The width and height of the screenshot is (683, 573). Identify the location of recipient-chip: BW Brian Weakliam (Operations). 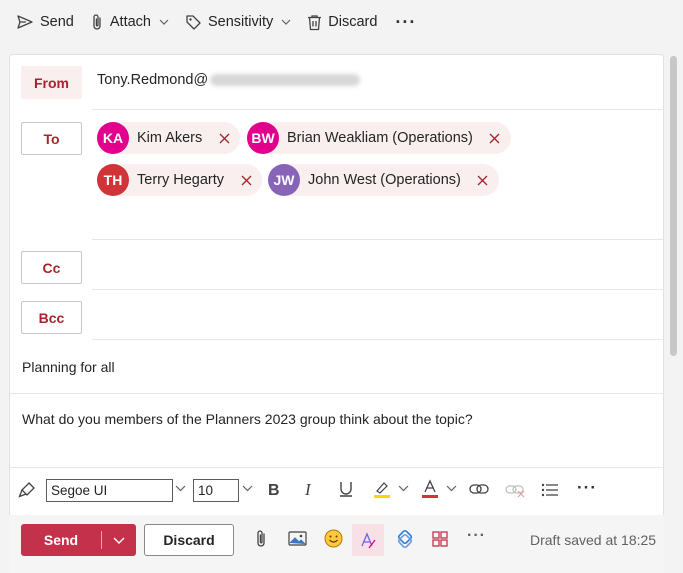
(379, 138).